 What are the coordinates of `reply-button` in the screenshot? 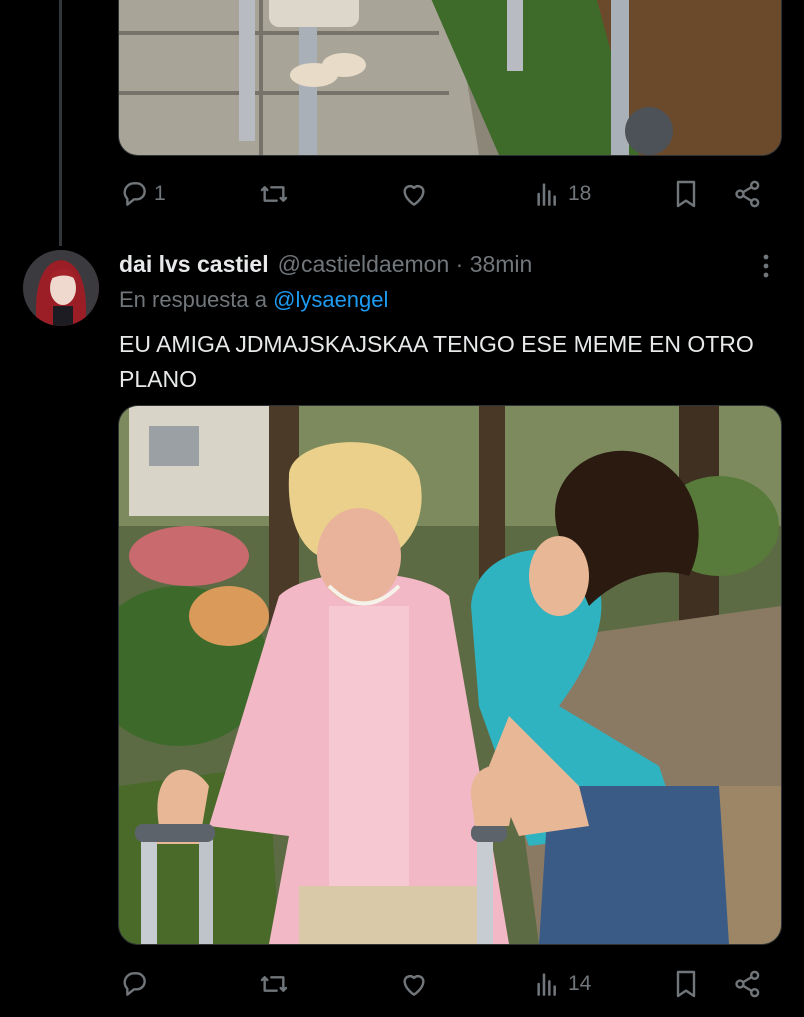 It's located at (134, 984).